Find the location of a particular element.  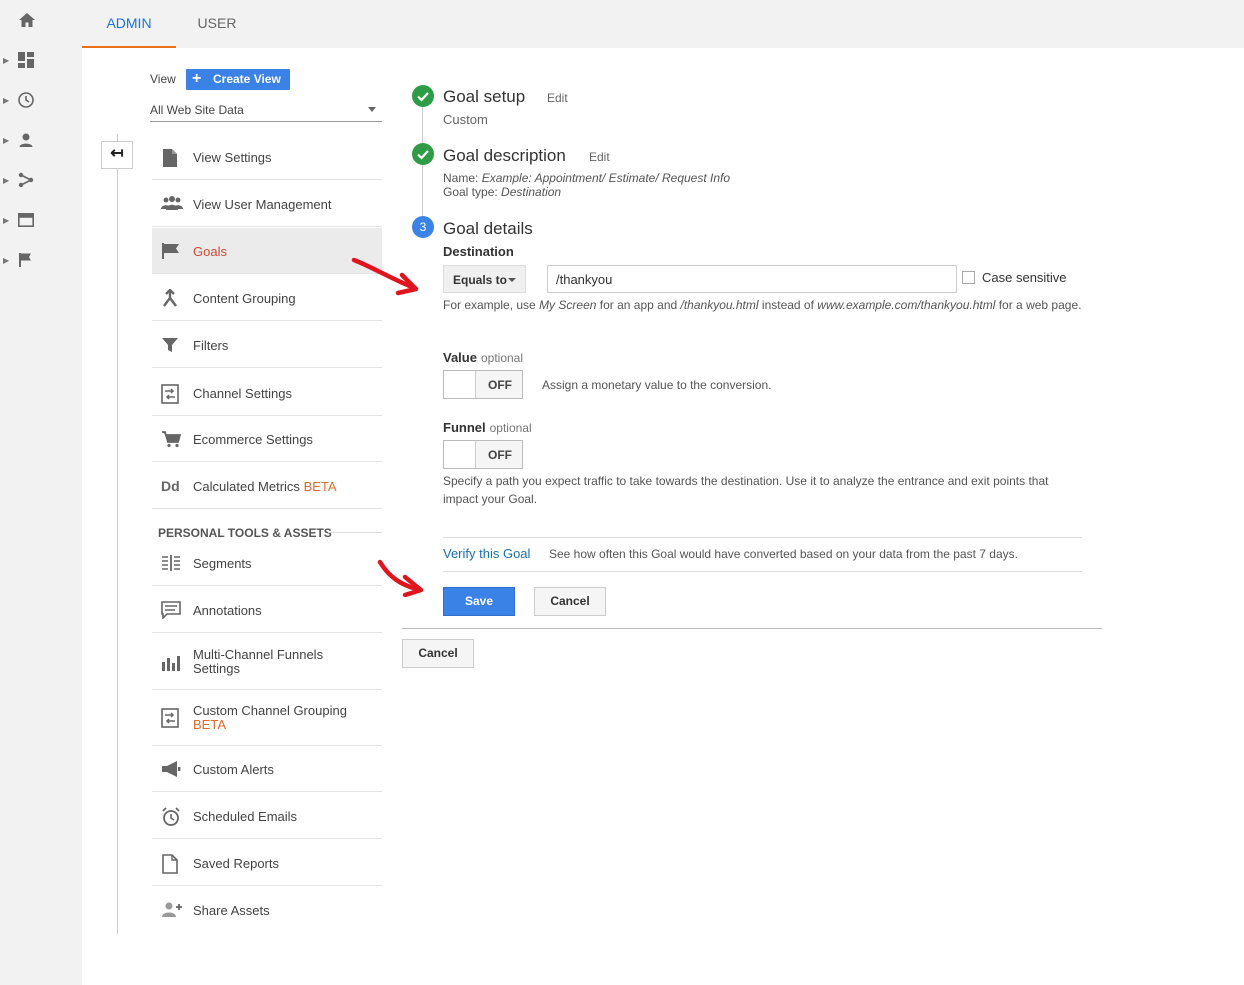

filter-icon is located at coordinates (170, 345).